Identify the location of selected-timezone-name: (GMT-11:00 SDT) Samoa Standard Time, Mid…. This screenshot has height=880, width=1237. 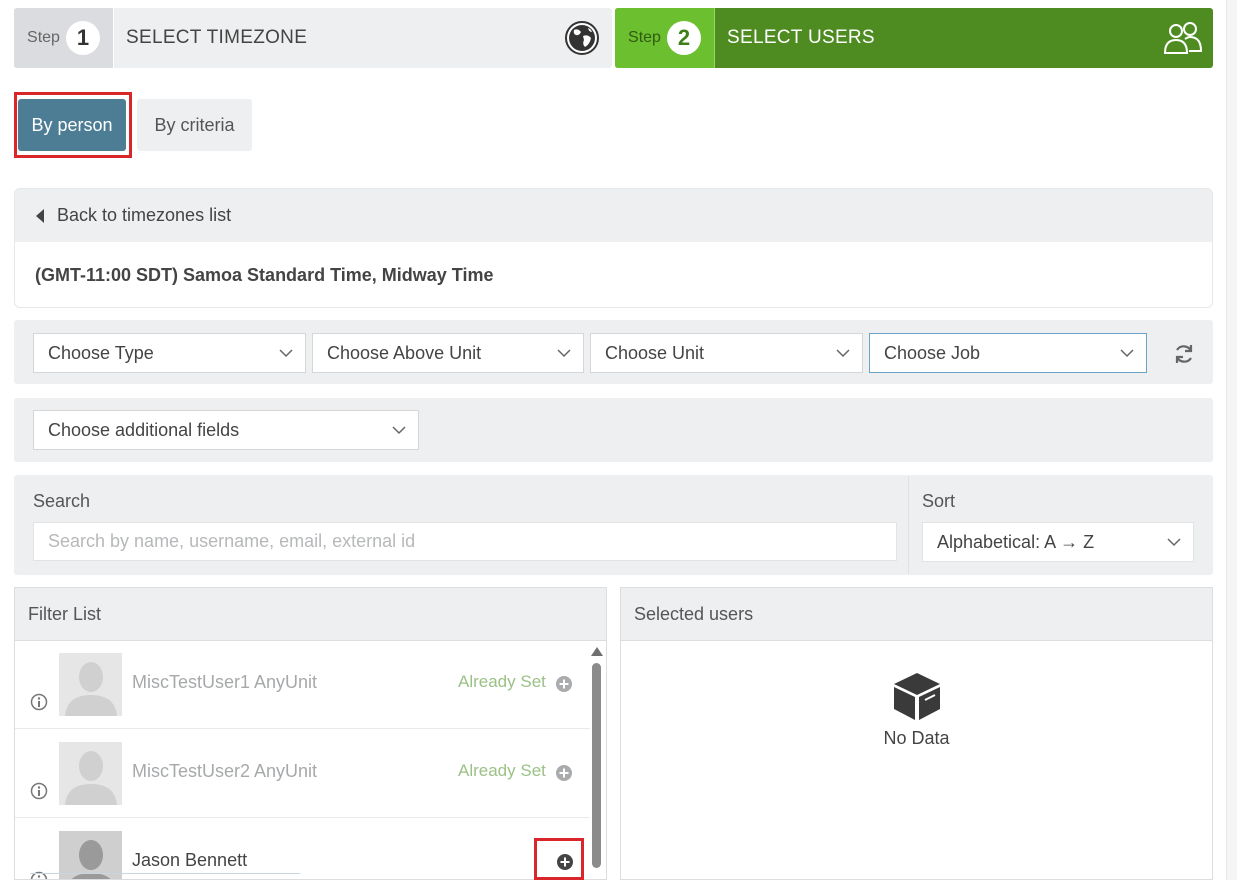
(264, 274).